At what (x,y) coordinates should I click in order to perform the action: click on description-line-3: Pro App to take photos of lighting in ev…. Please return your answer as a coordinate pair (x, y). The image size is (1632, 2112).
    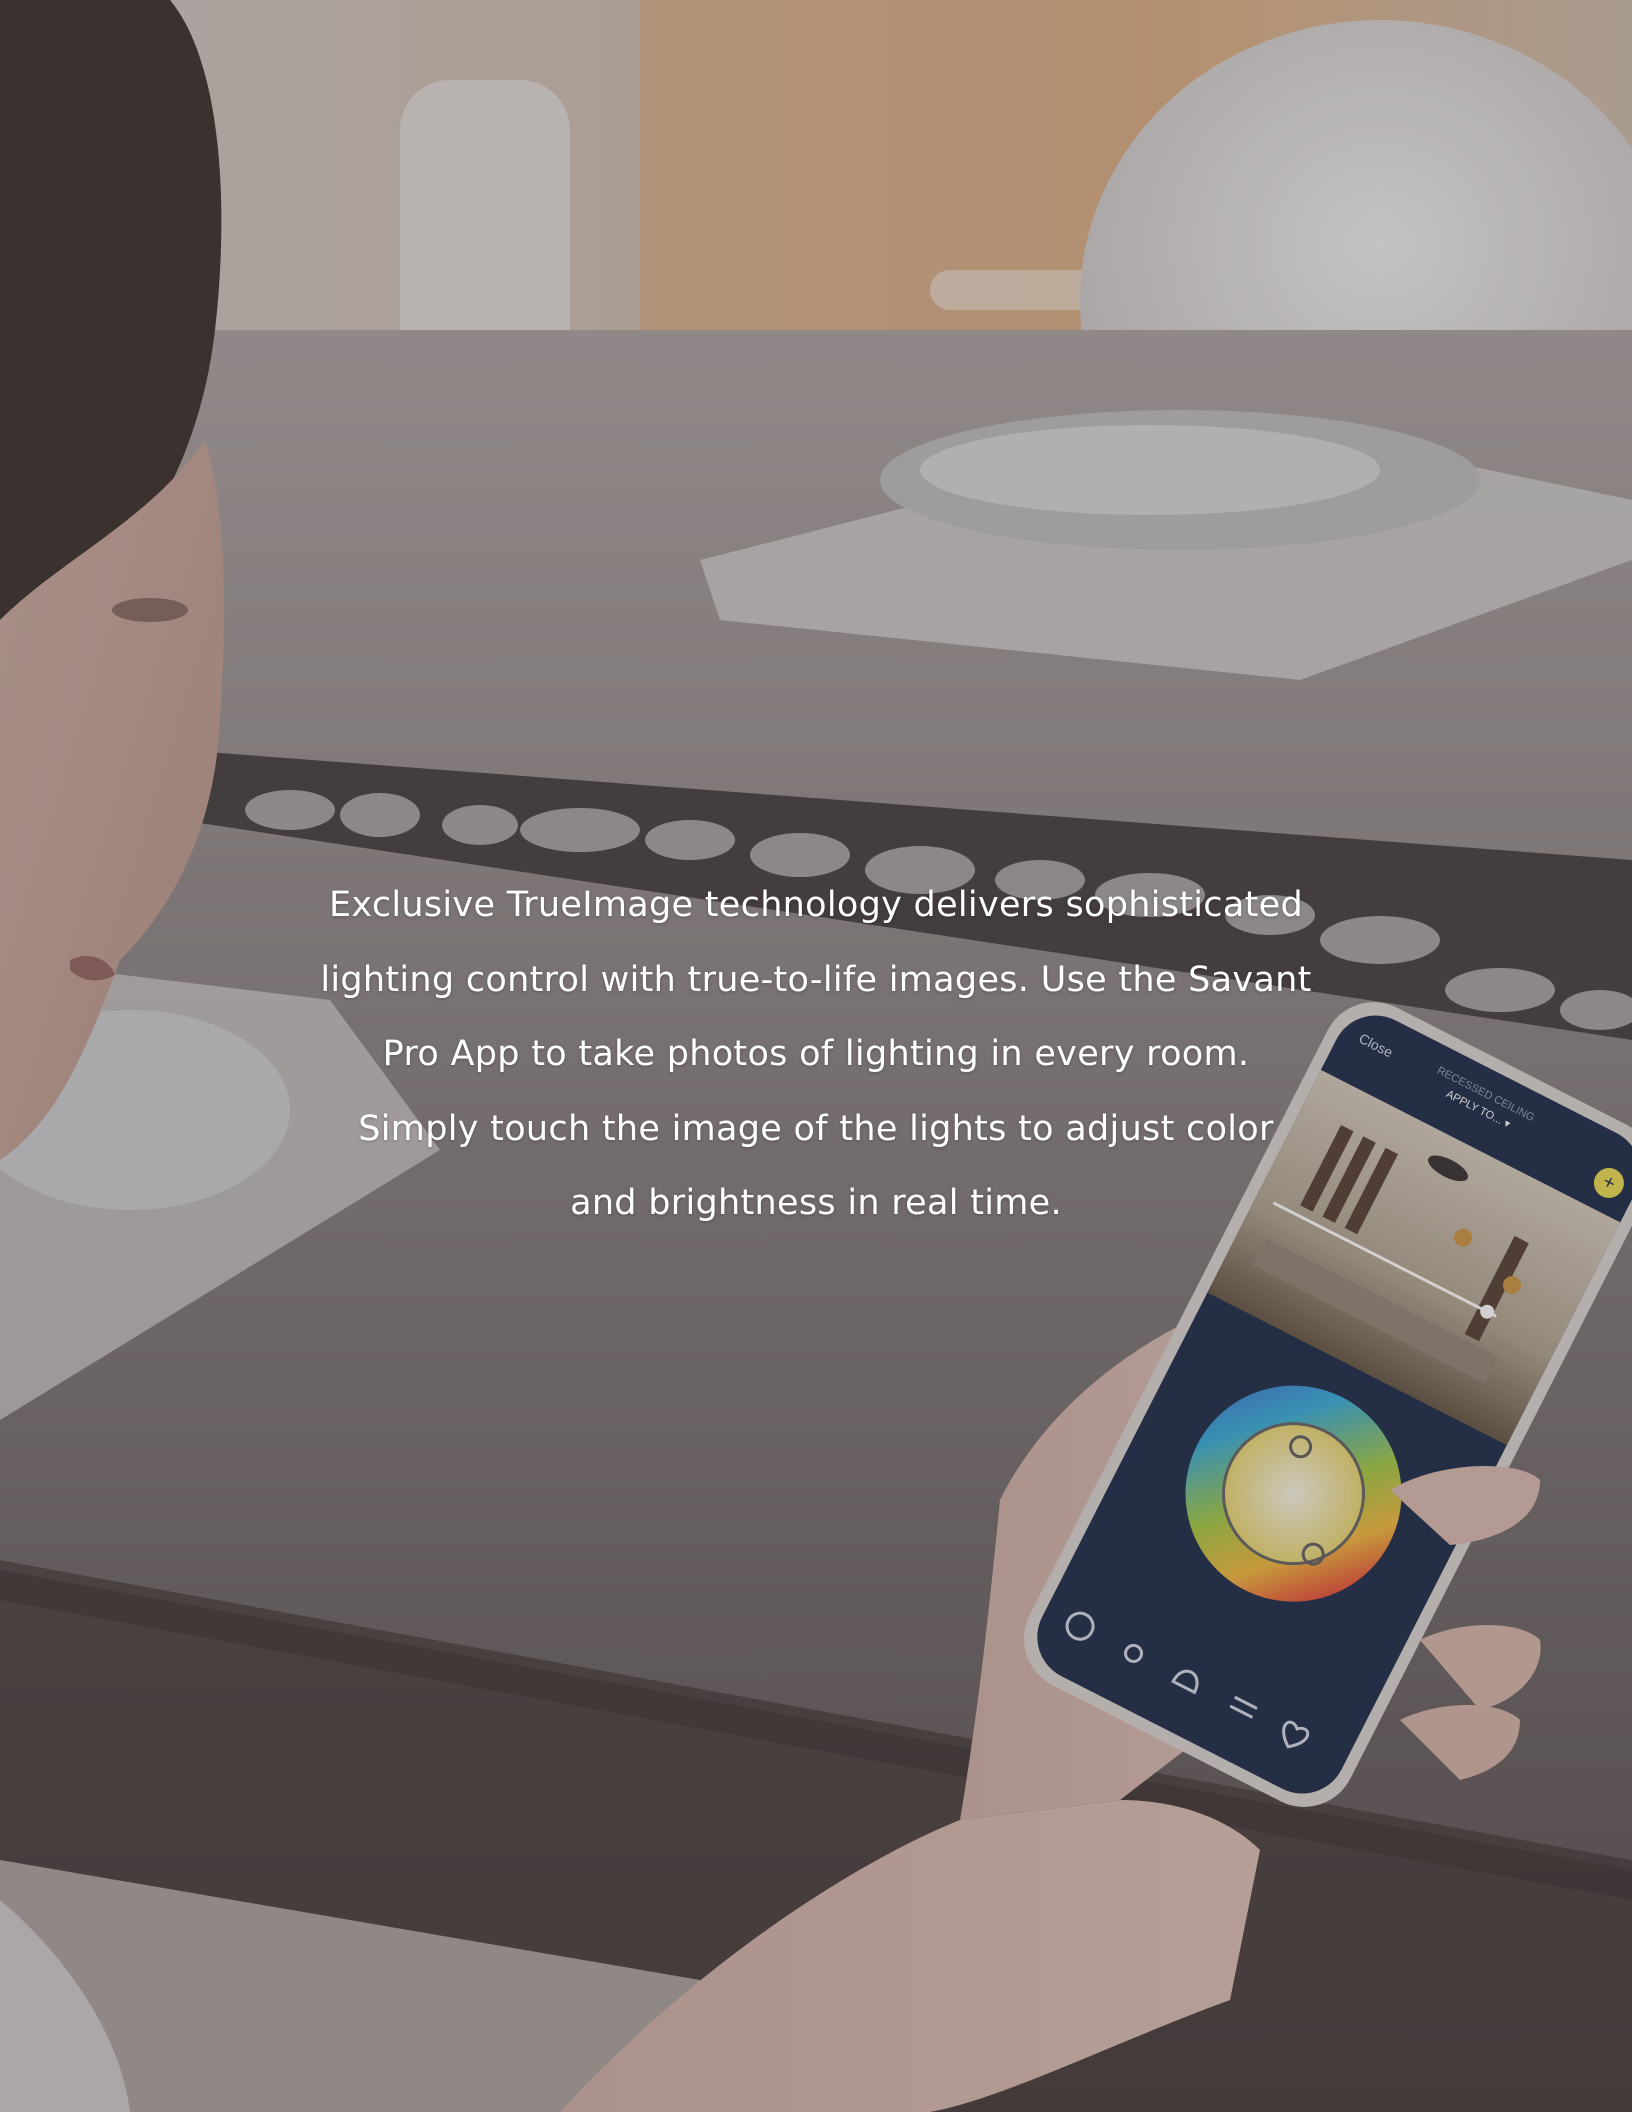
    Looking at the image, I should click on (816, 1054).